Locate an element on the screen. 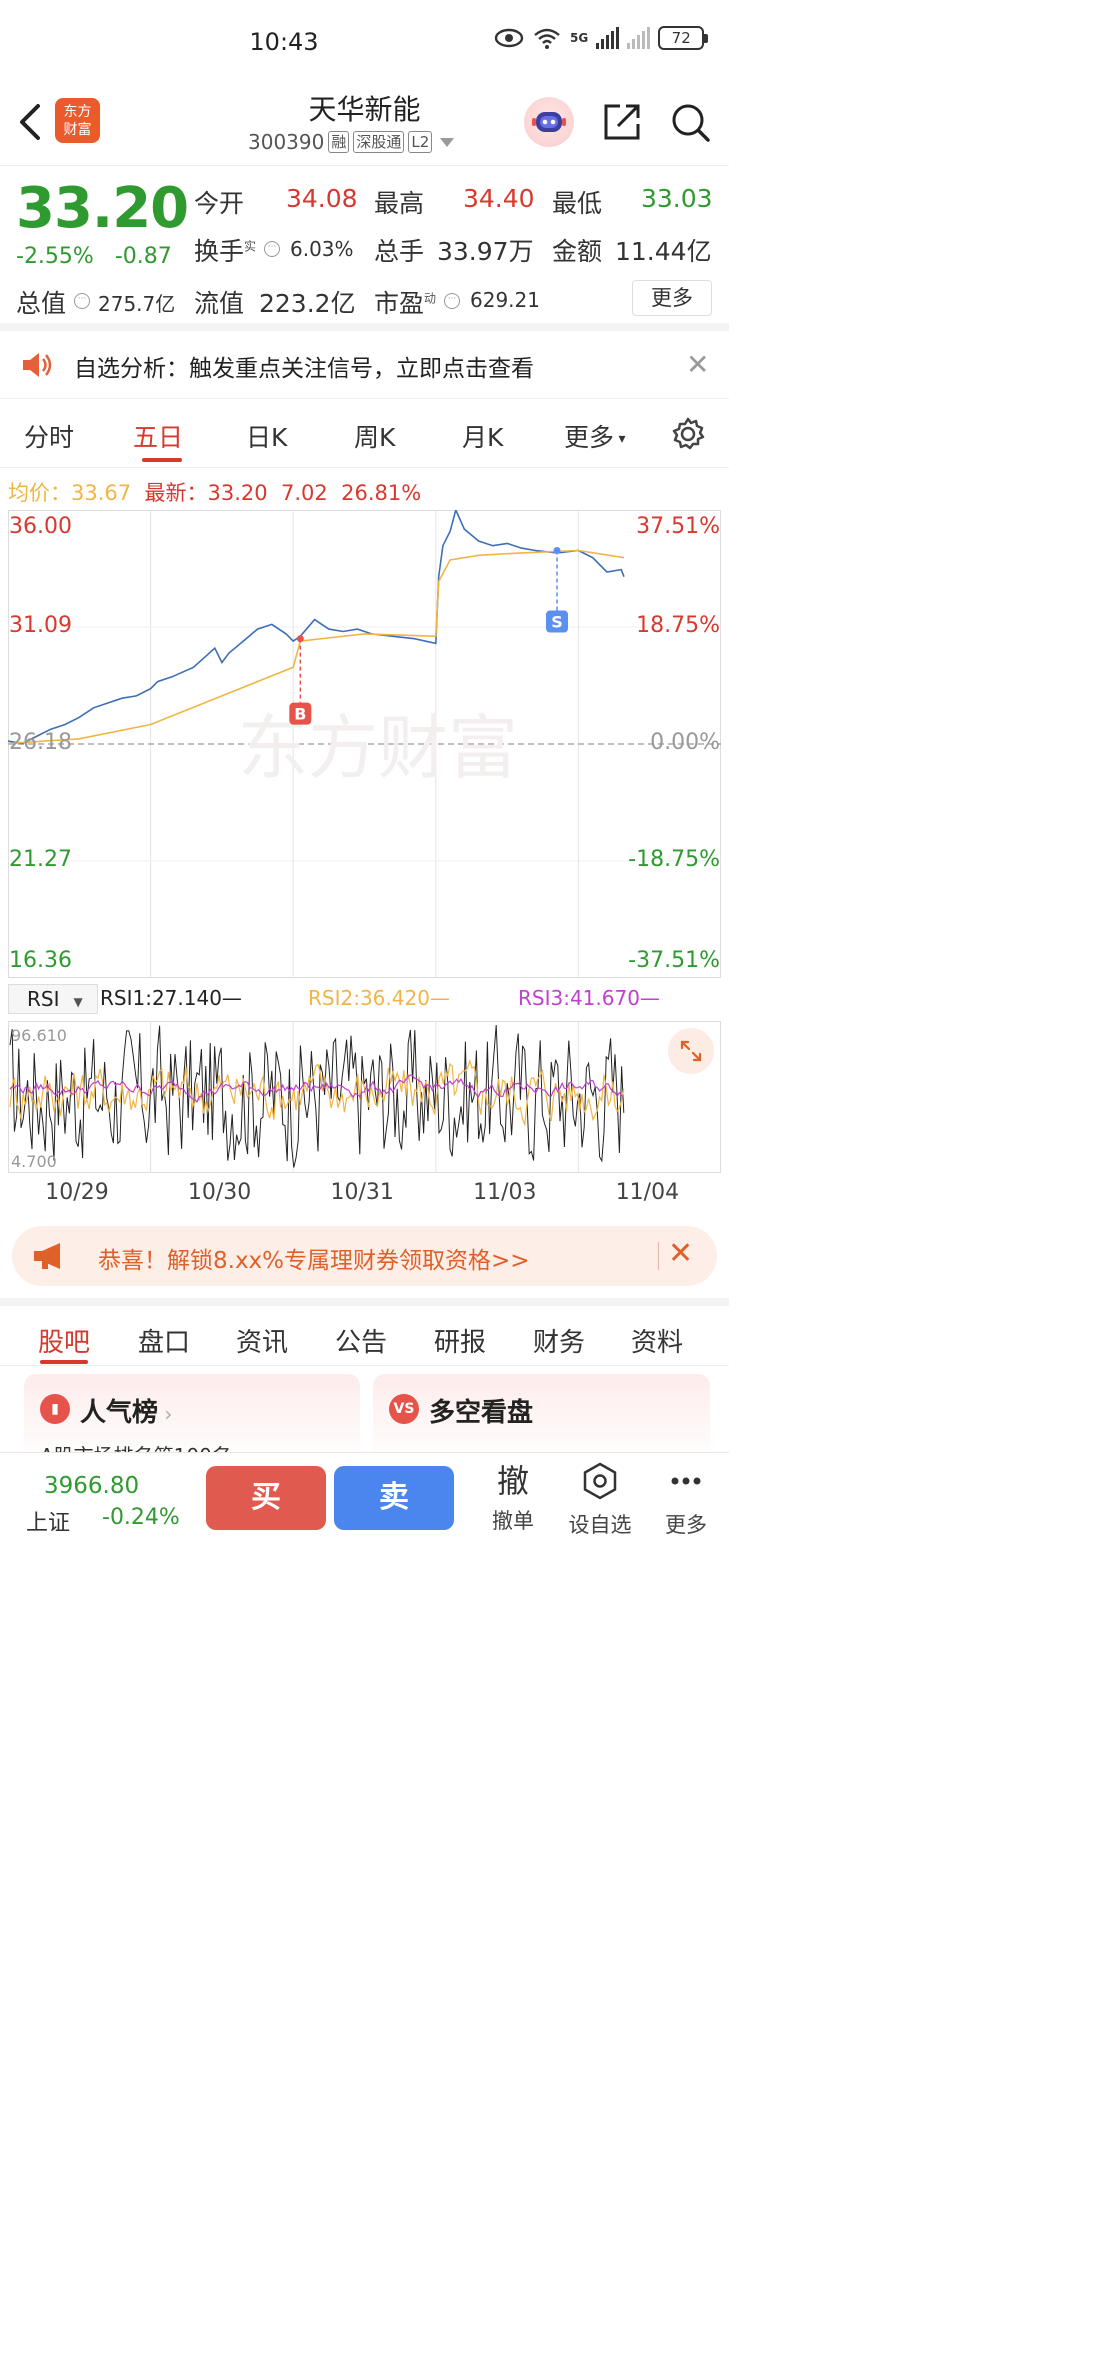  sell-button: 卖 is located at coordinates (394, 1498).